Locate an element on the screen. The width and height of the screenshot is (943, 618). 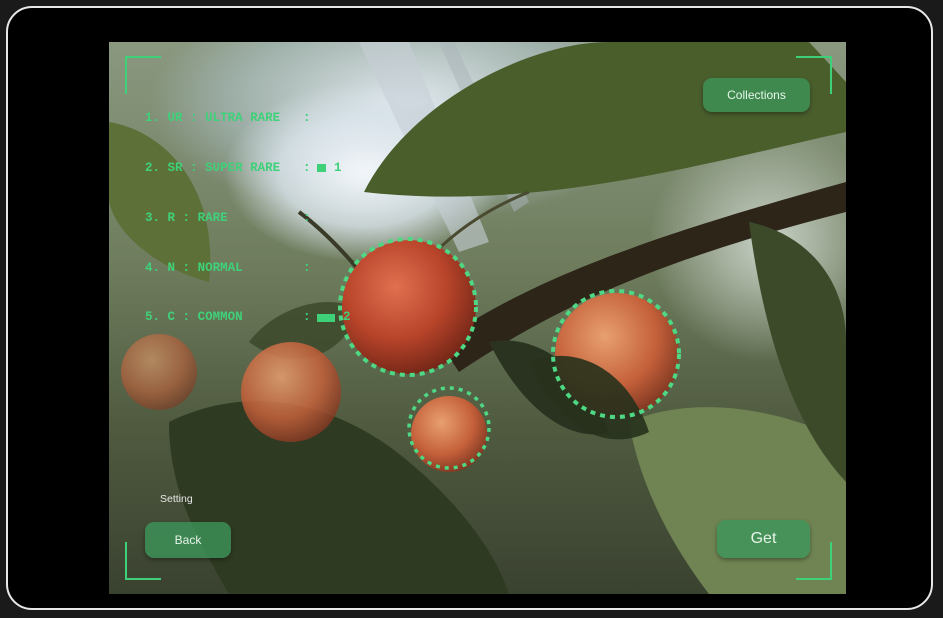
rarity-count: 1 is located at coordinates (338, 167).